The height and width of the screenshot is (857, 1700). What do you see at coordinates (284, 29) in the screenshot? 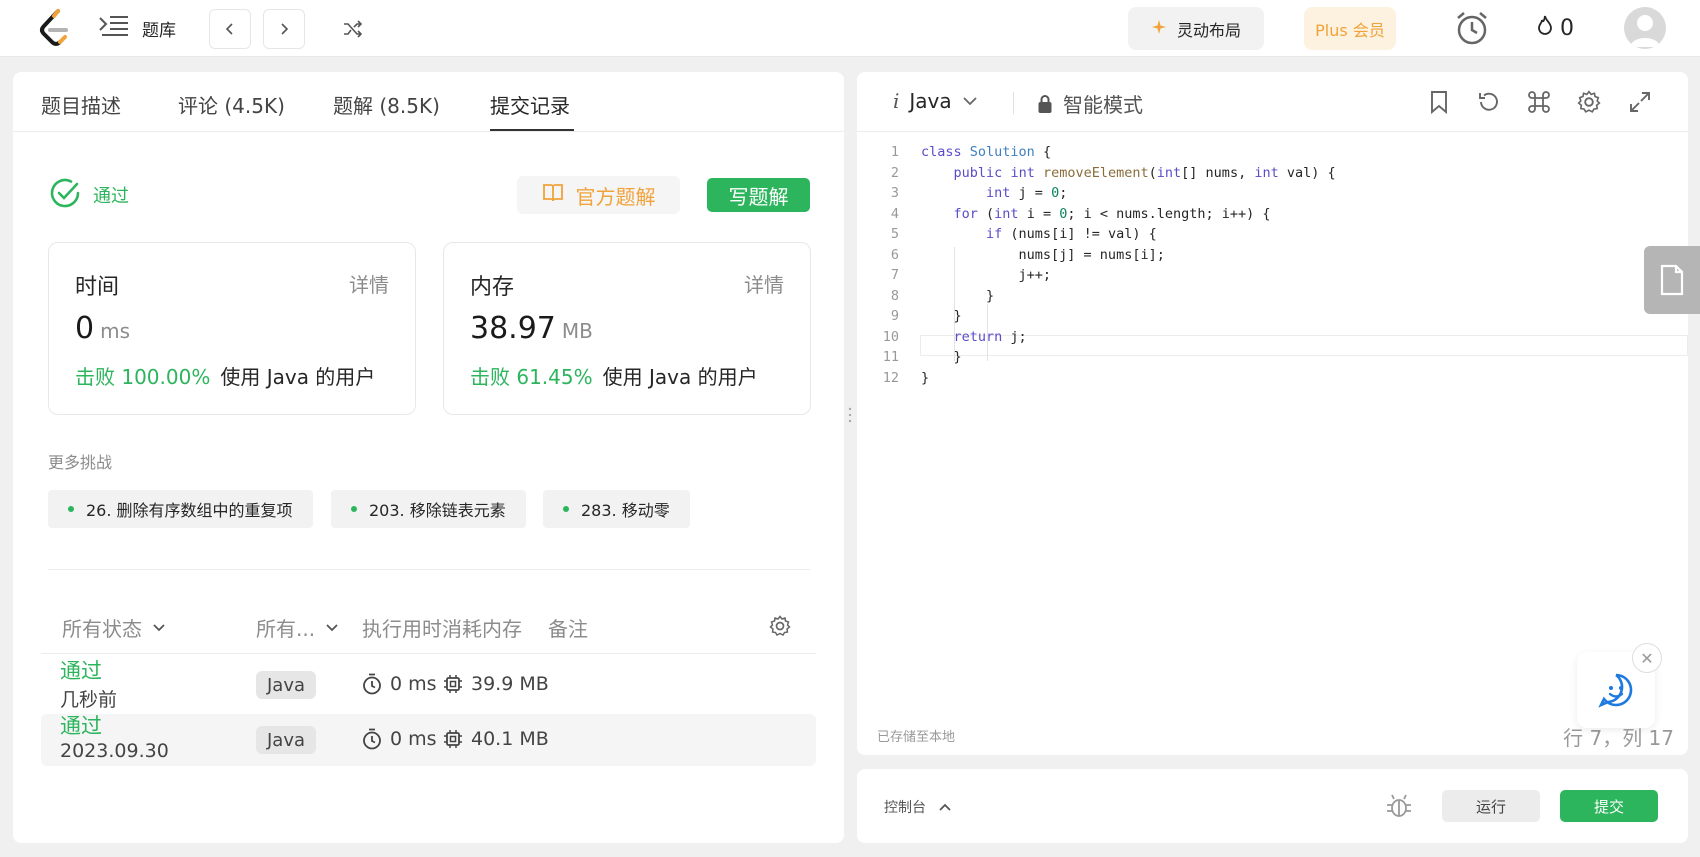
I see `next-problem-button` at bounding box center [284, 29].